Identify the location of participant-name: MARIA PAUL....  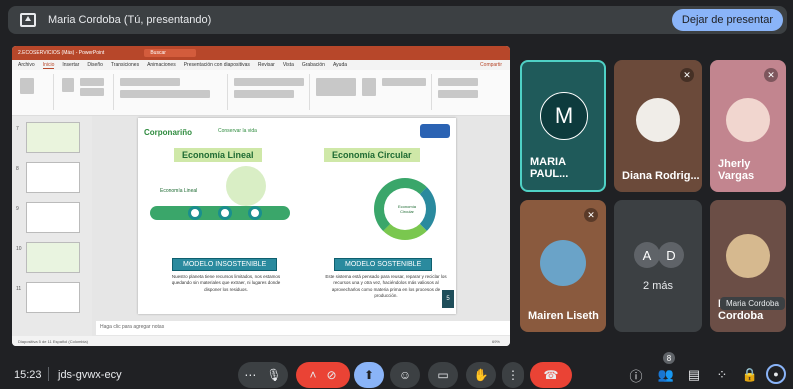
(549, 168).